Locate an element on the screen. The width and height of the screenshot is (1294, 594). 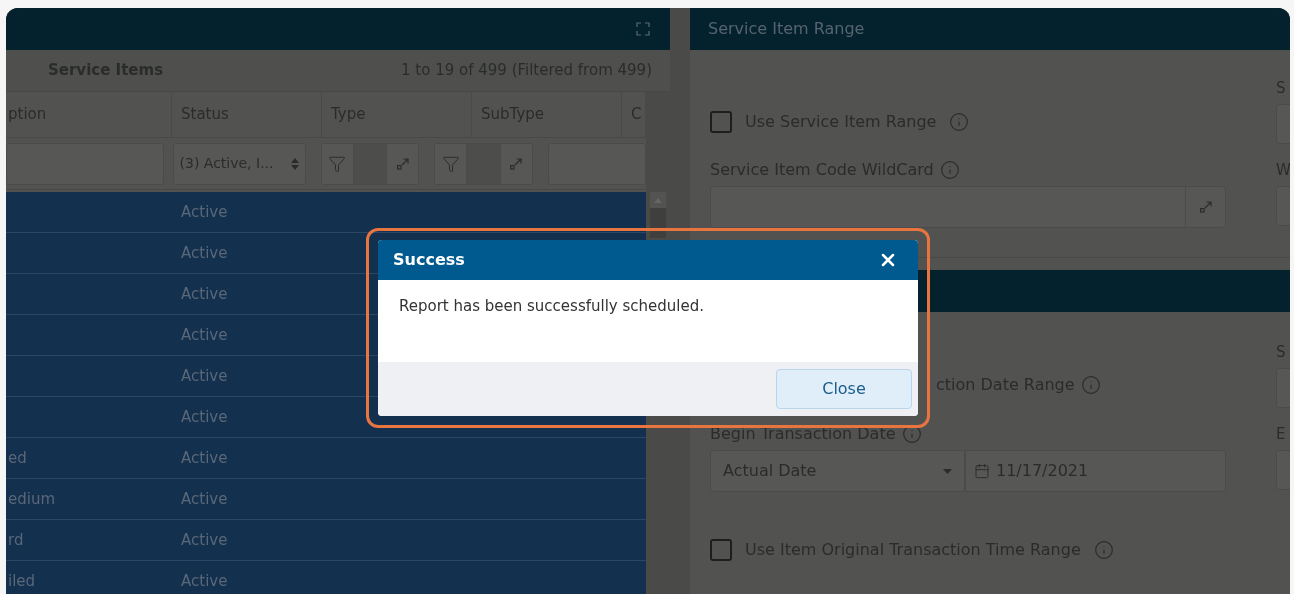
table-cell: ed is located at coordinates (17, 458).